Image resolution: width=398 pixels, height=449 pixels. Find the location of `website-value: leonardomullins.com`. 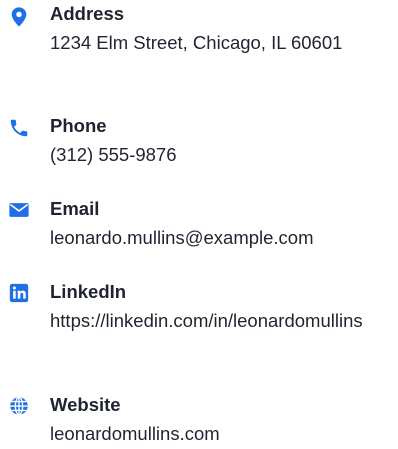

website-value: leonardomullins.com is located at coordinates (222, 434).